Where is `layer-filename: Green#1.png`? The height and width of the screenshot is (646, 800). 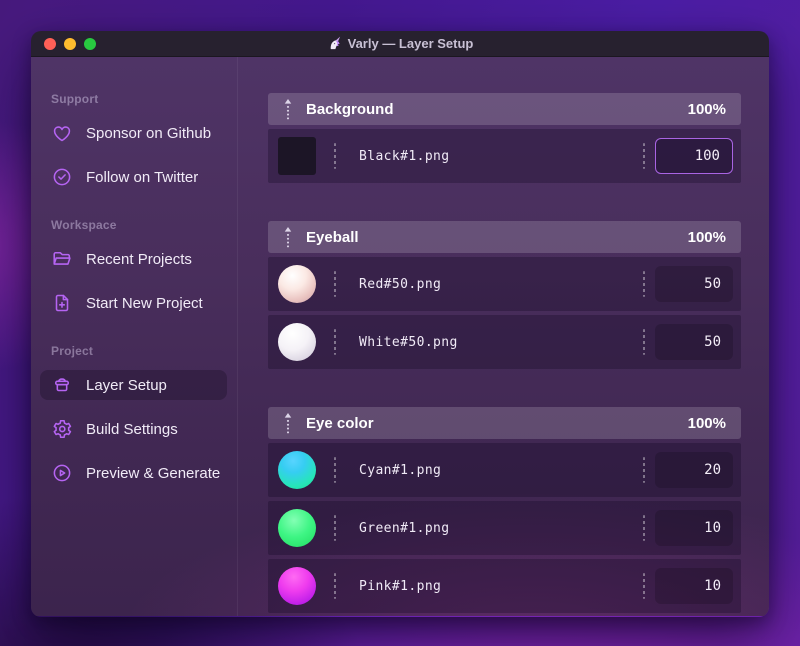 layer-filename: Green#1.png is located at coordinates (404, 528).